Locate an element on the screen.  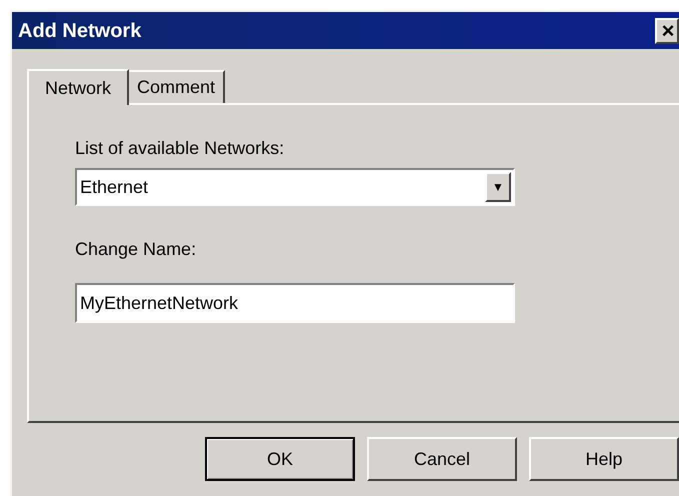
dropdown-arrow-button: ▼ is located at coordinates (498, 187).